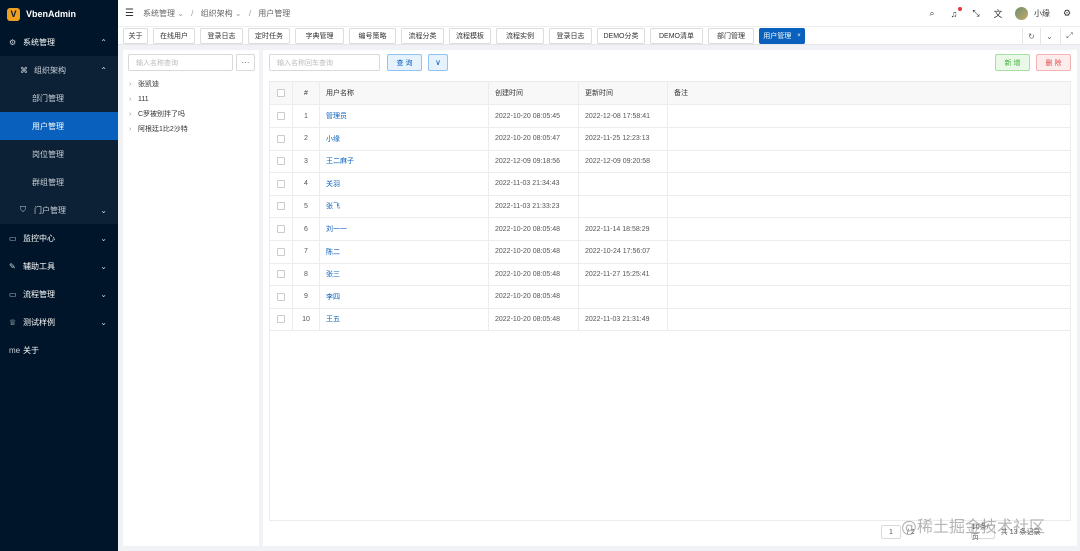 Image resolution: width=1080 pixels, height=551 pixels. What do you see at coordinates (1049, 36) in the screenshot?
I see `chevron-down-icon: ⌄` at bounding box center [1049, 36].